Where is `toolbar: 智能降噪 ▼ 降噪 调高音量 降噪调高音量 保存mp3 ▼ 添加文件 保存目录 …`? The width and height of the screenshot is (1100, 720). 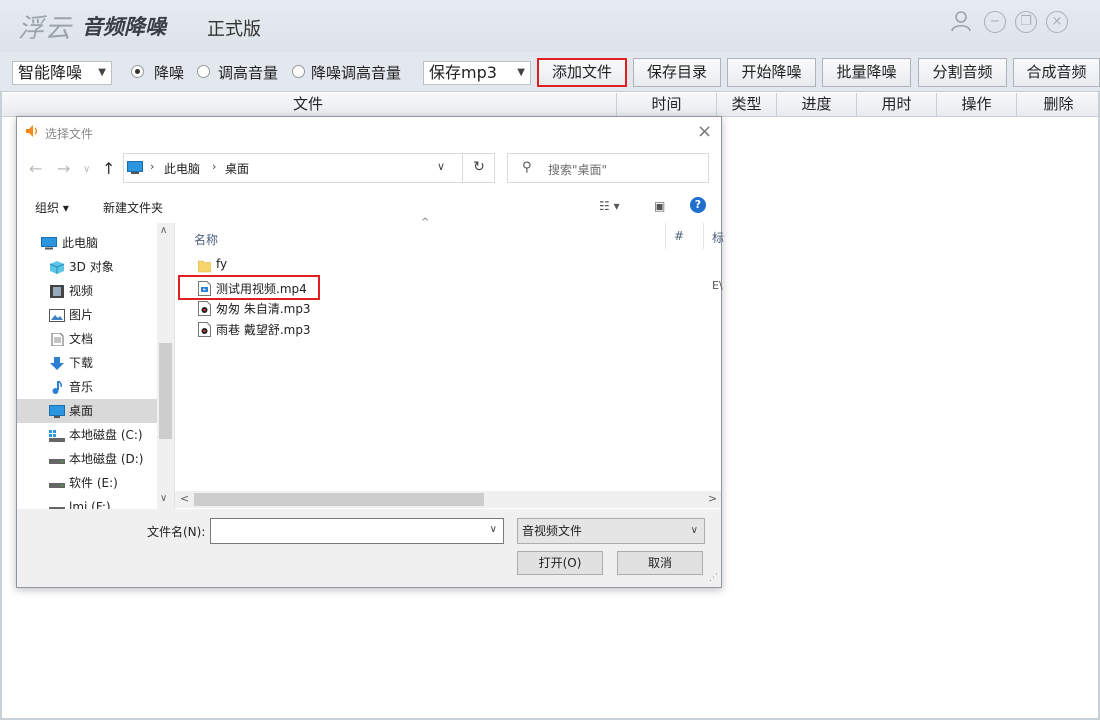
toolbar: 智能降噪 ▼ 降噪 调高音量 降噪调高音量 保存mp3 ▼ 添加文件 保存目录 … is located at coordinates (550, 72).